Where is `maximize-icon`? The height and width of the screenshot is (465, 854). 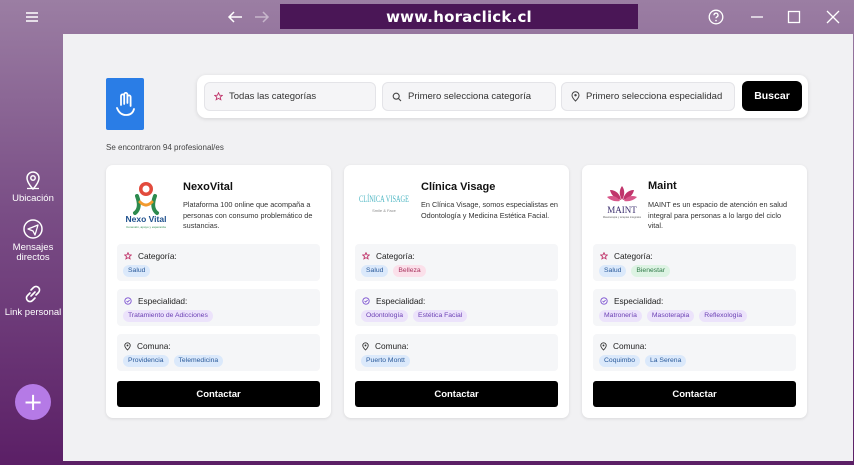
maximize-icon is located at coordinates (794, 17).